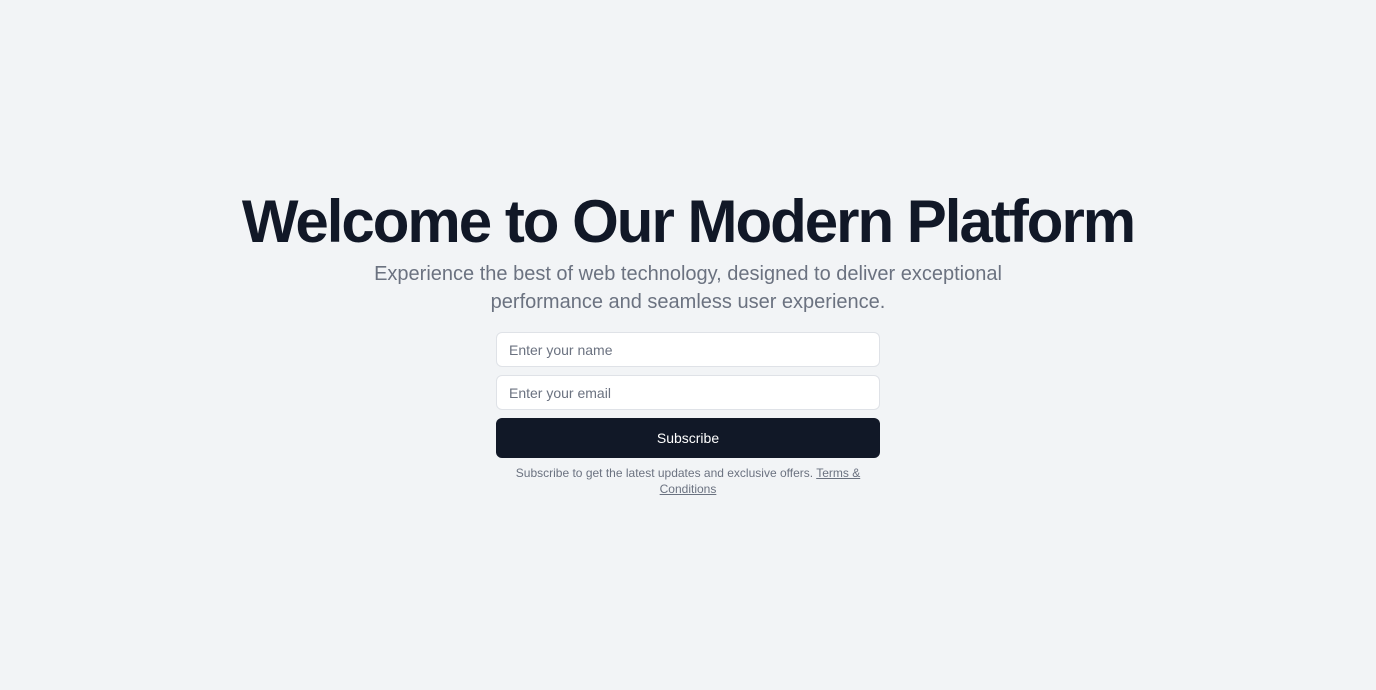  I want to click on email-input, so click(688, 392).